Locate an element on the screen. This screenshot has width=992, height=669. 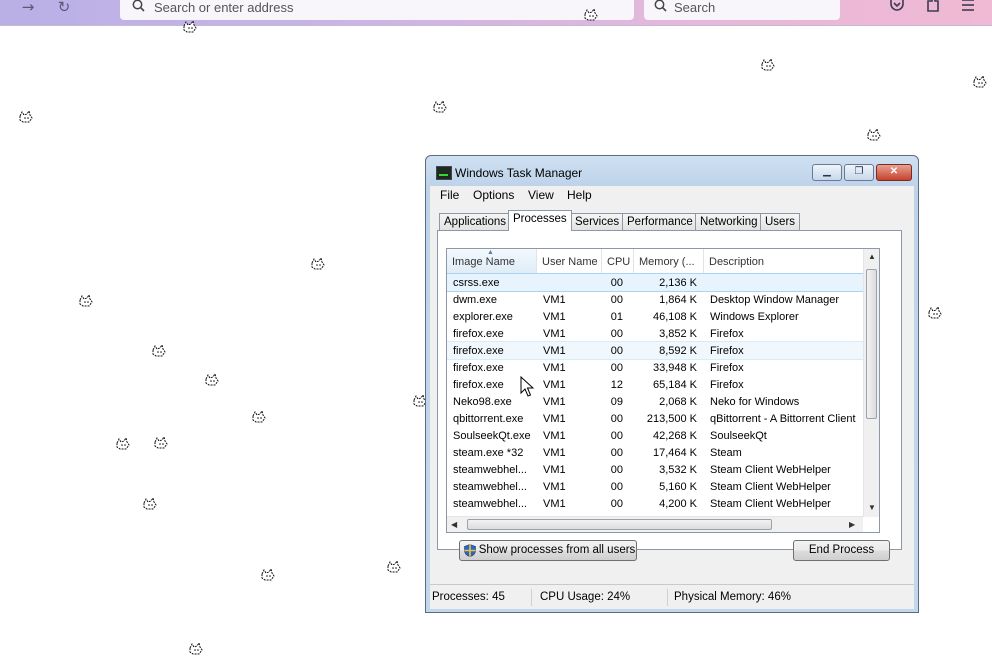
menu-options: Options is located at coordinates (493, 195).